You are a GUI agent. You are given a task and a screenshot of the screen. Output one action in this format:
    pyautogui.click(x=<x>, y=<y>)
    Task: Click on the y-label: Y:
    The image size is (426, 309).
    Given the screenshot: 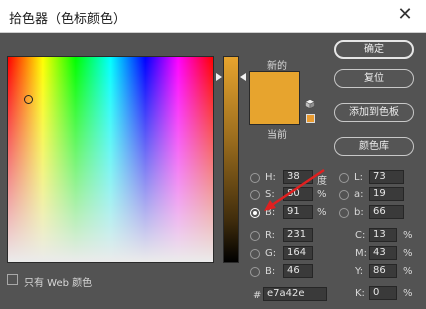 What is the action you would take?
    pyautogui.click(x=359, y=271)
    